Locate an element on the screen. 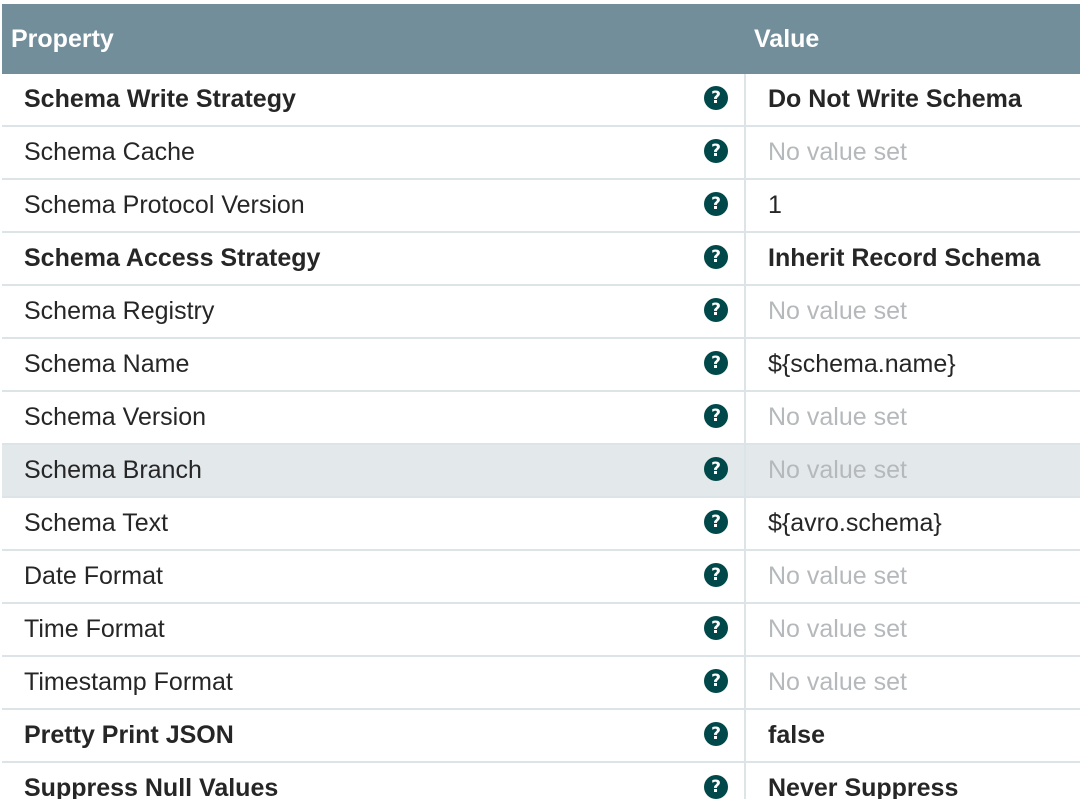 This screenshot has width=1080, height=799. table-row: Schema Branch? No value set is located at coordinates (541, 471).